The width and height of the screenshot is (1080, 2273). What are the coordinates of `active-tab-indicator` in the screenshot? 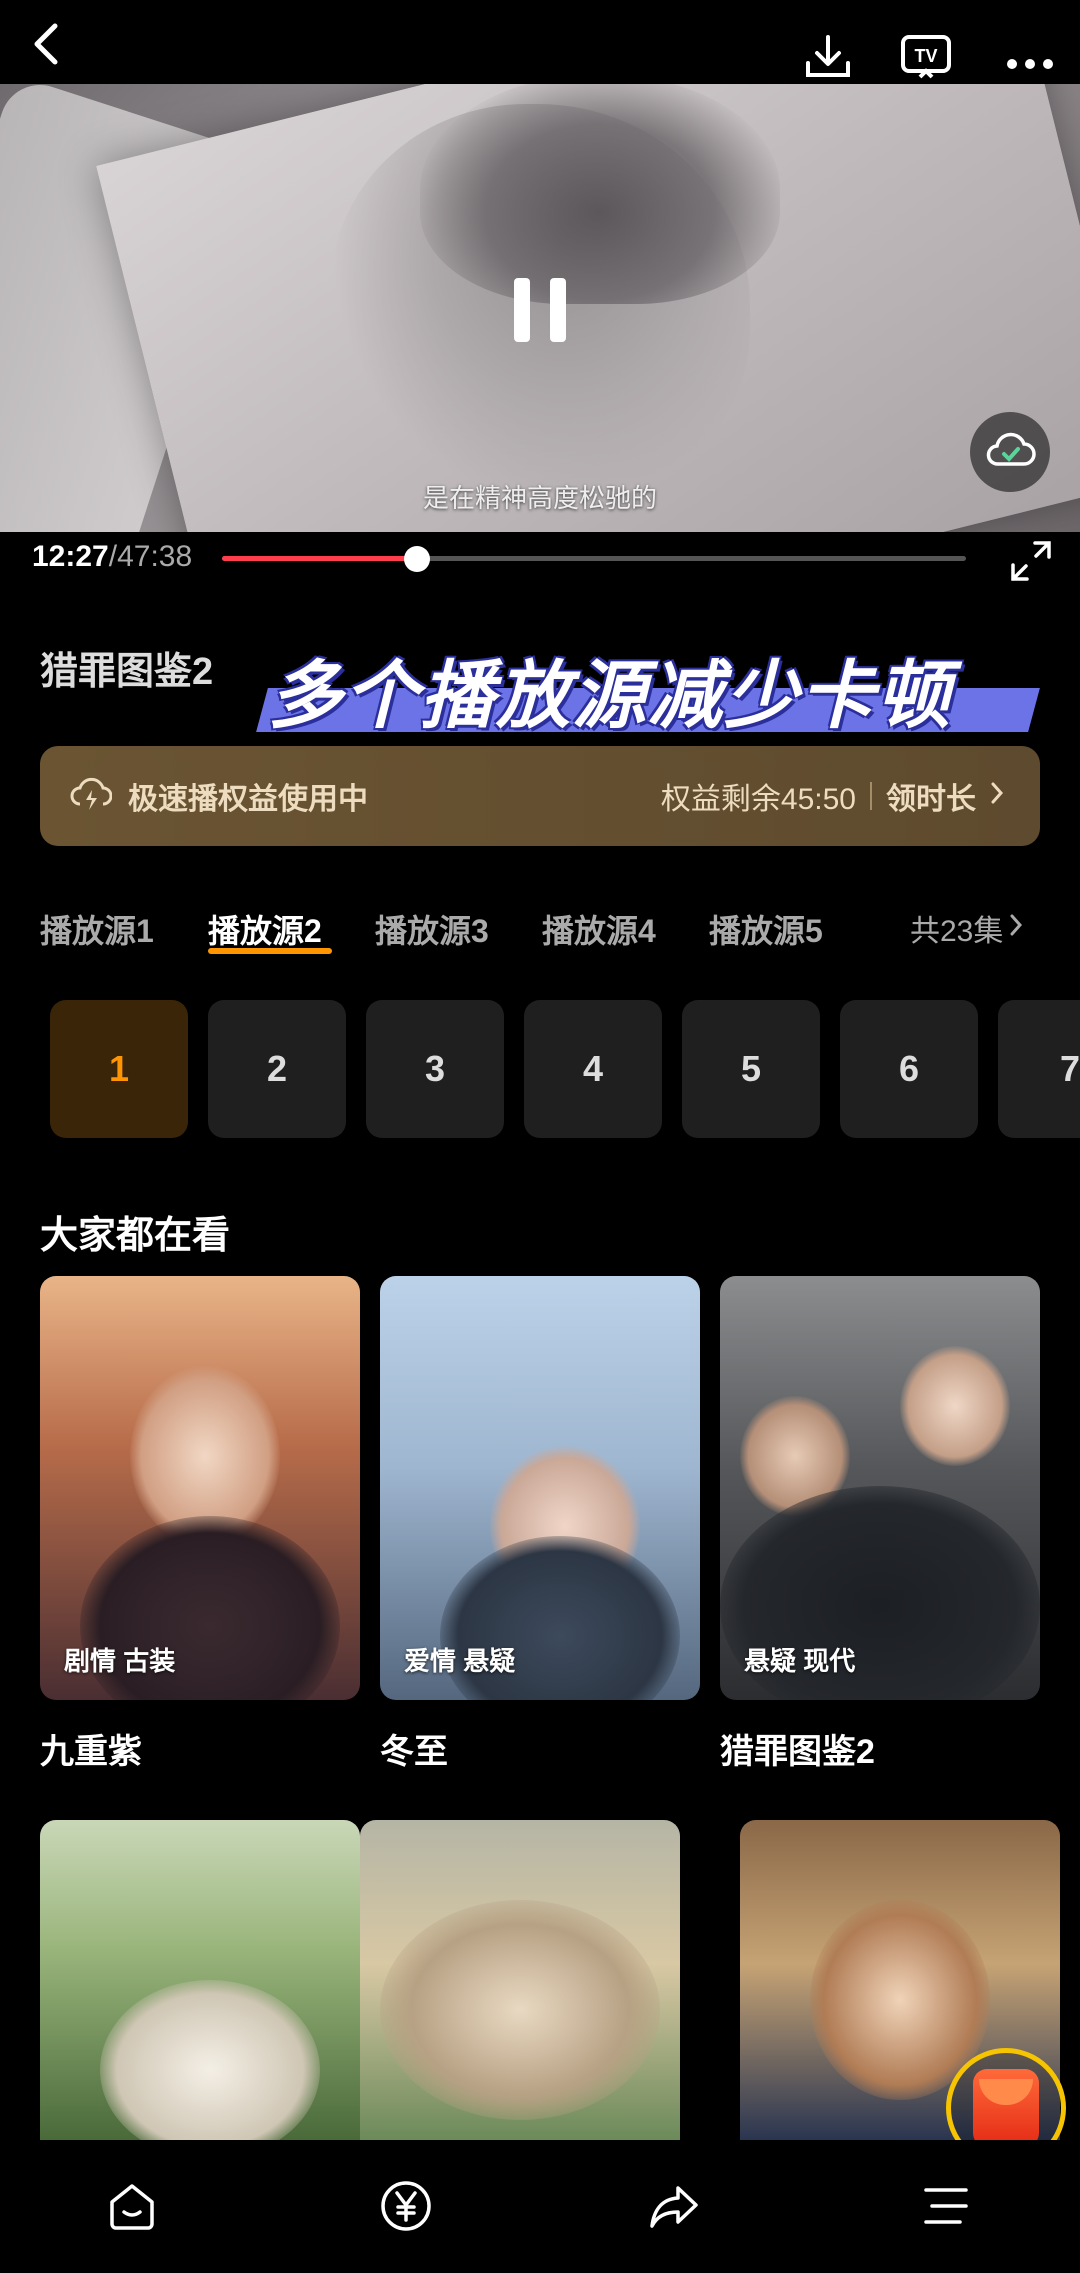 It's located at (270, 951).